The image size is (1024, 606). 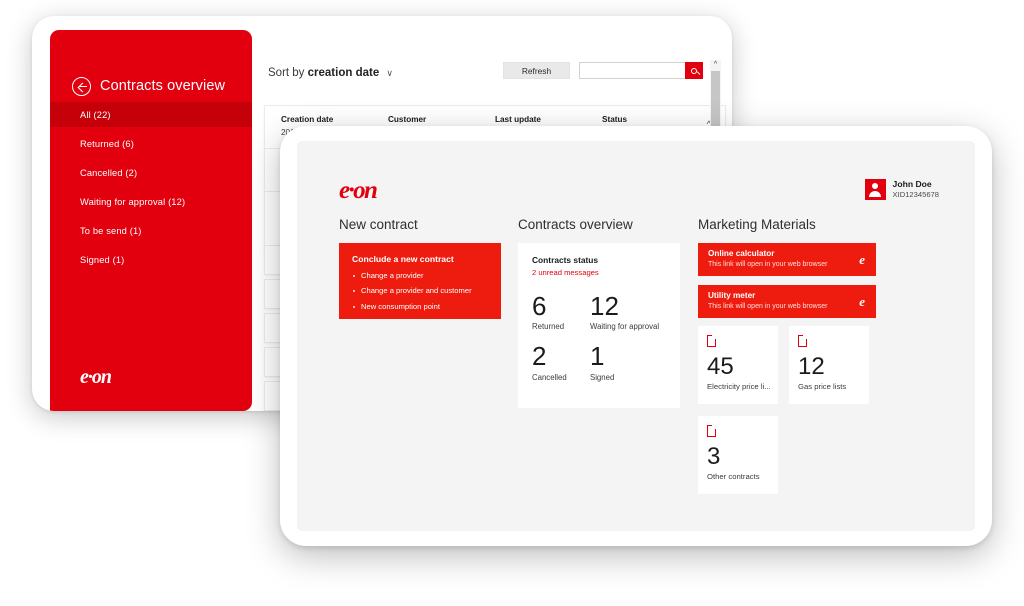 I want to click on sidebar-item-to-be-send: To be send (1), so click(x=151, y=230).